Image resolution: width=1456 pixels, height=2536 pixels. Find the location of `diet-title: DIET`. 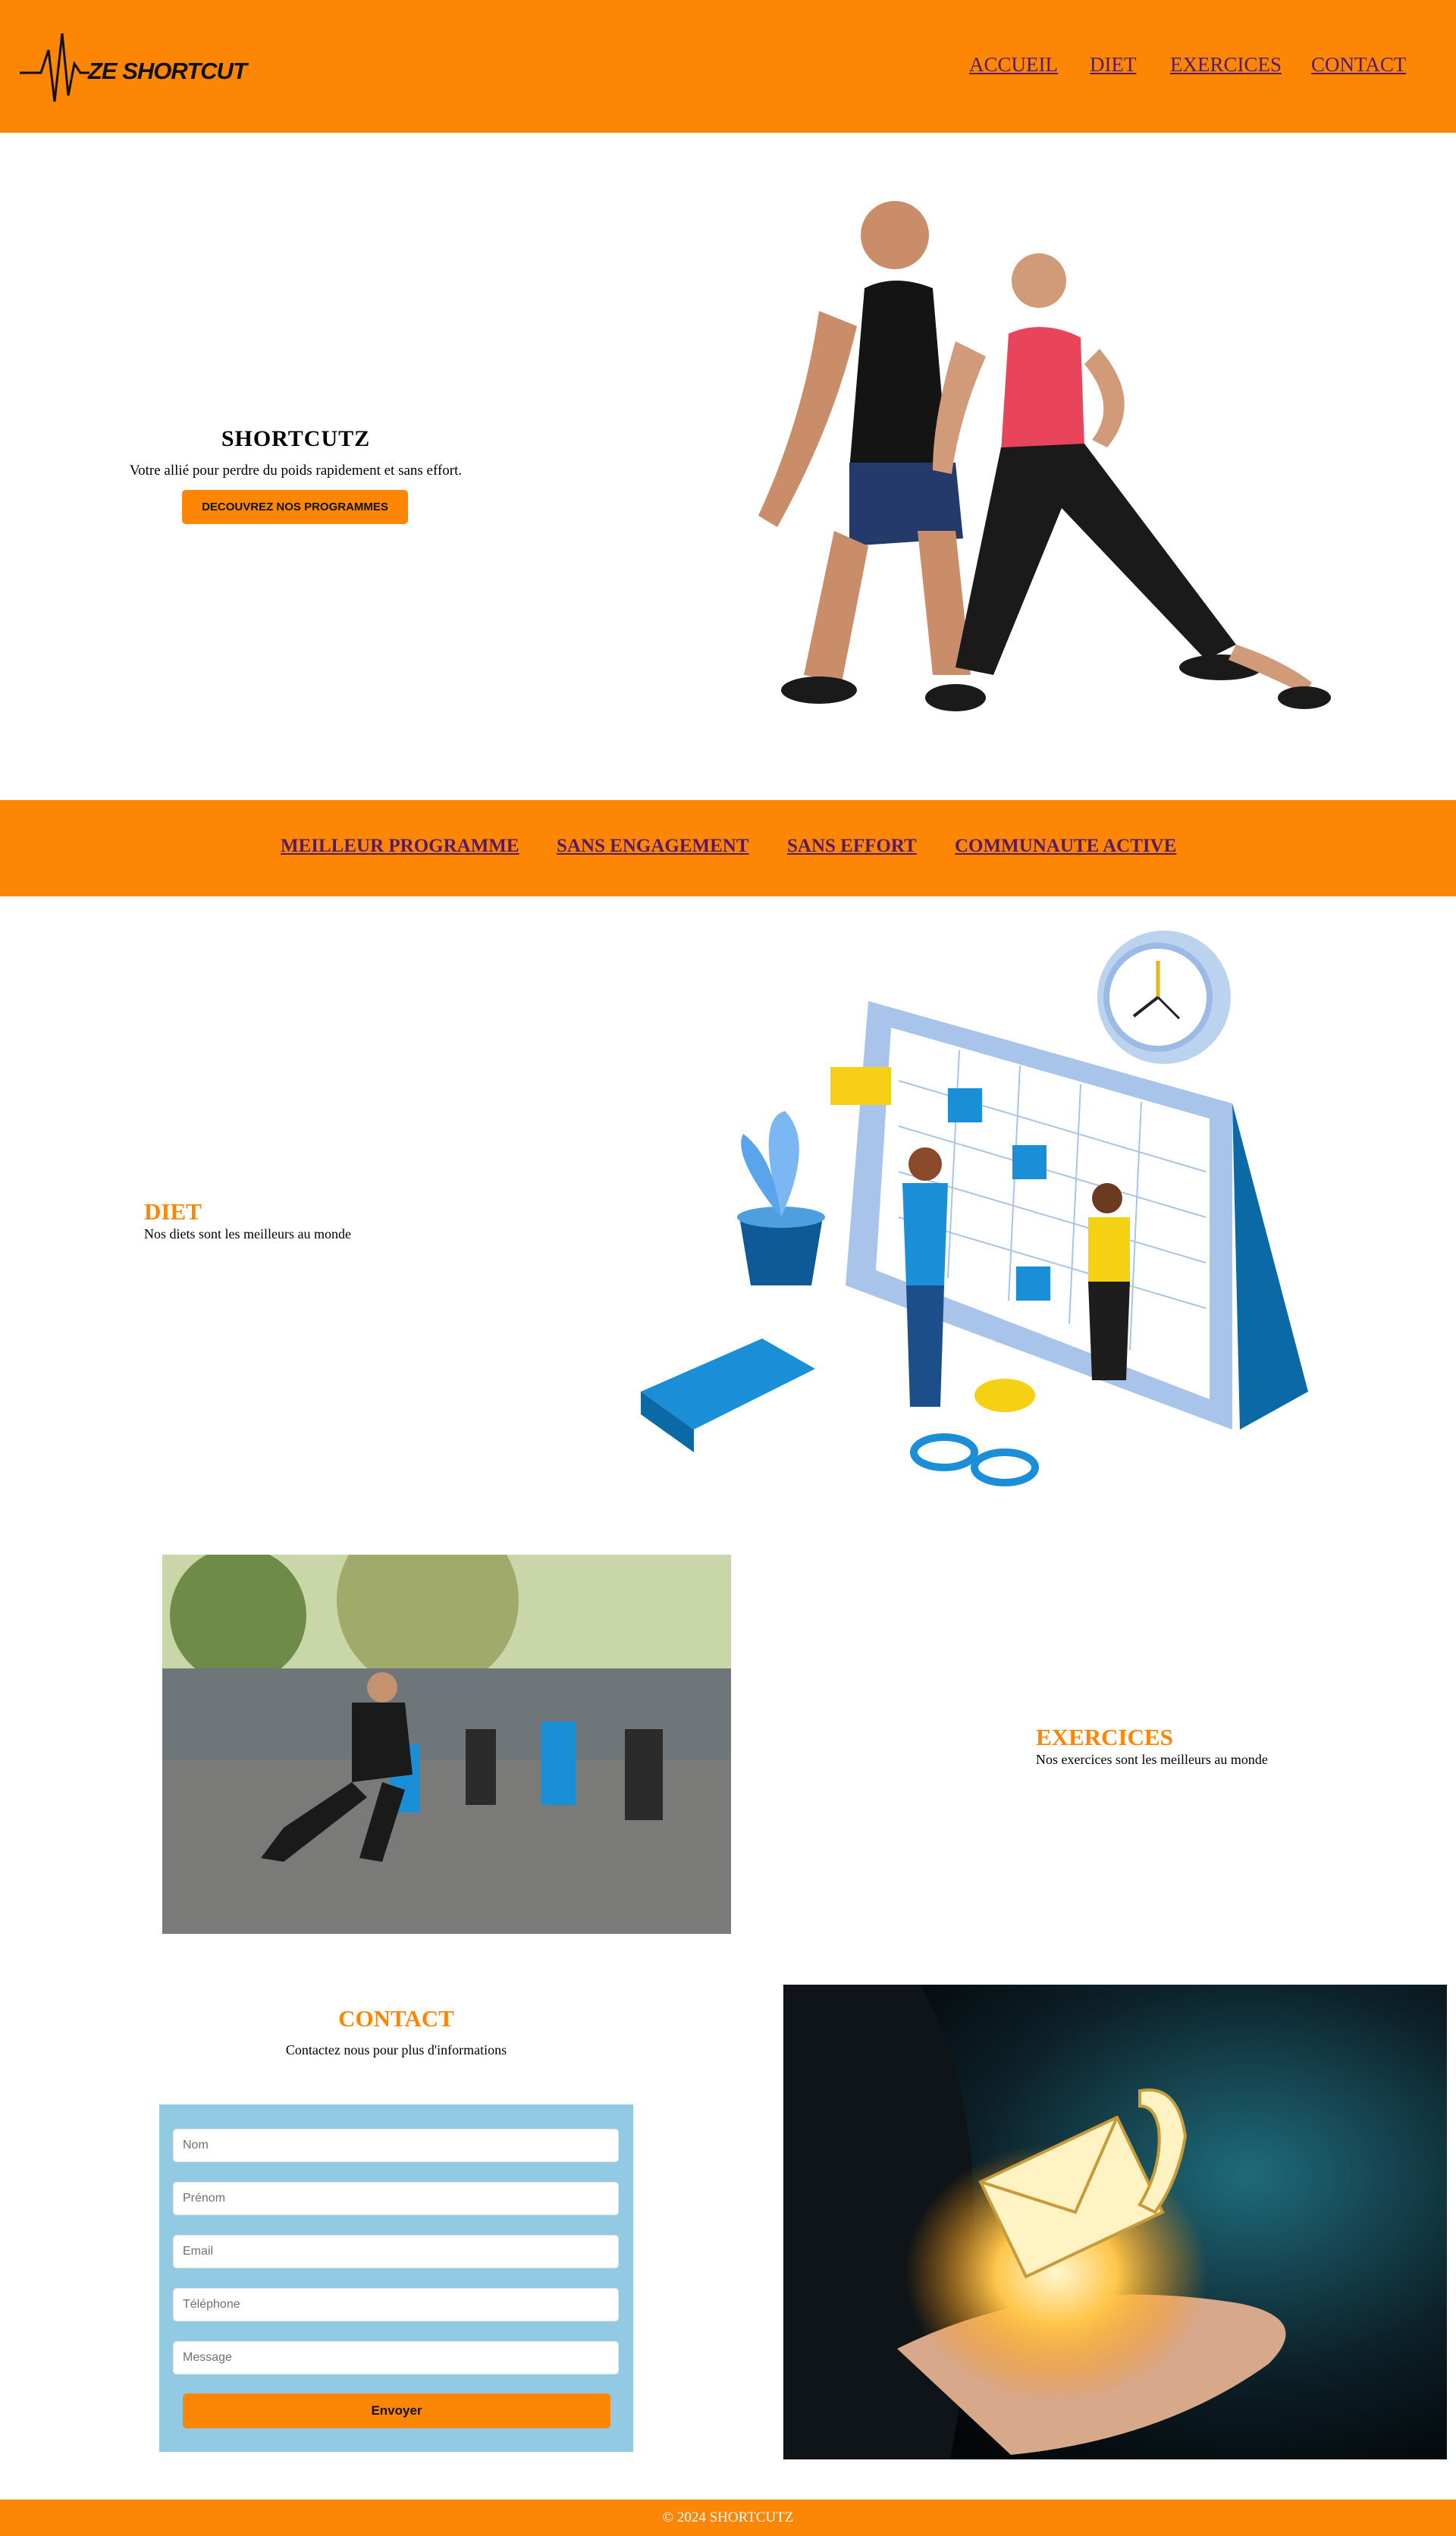

diet-title: DIET is located at coordinates (173, 1211).